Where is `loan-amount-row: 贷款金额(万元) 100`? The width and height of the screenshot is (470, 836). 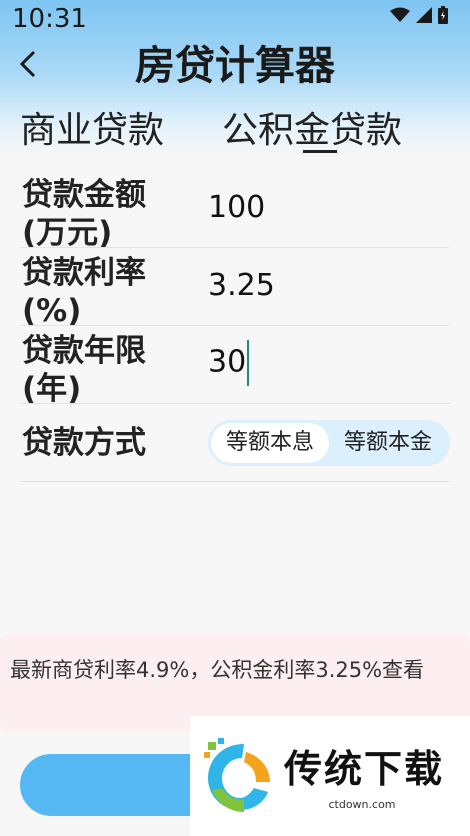
loan-amount-row: 贷款金额(万元) 100 is located at coordinates (235, 209).